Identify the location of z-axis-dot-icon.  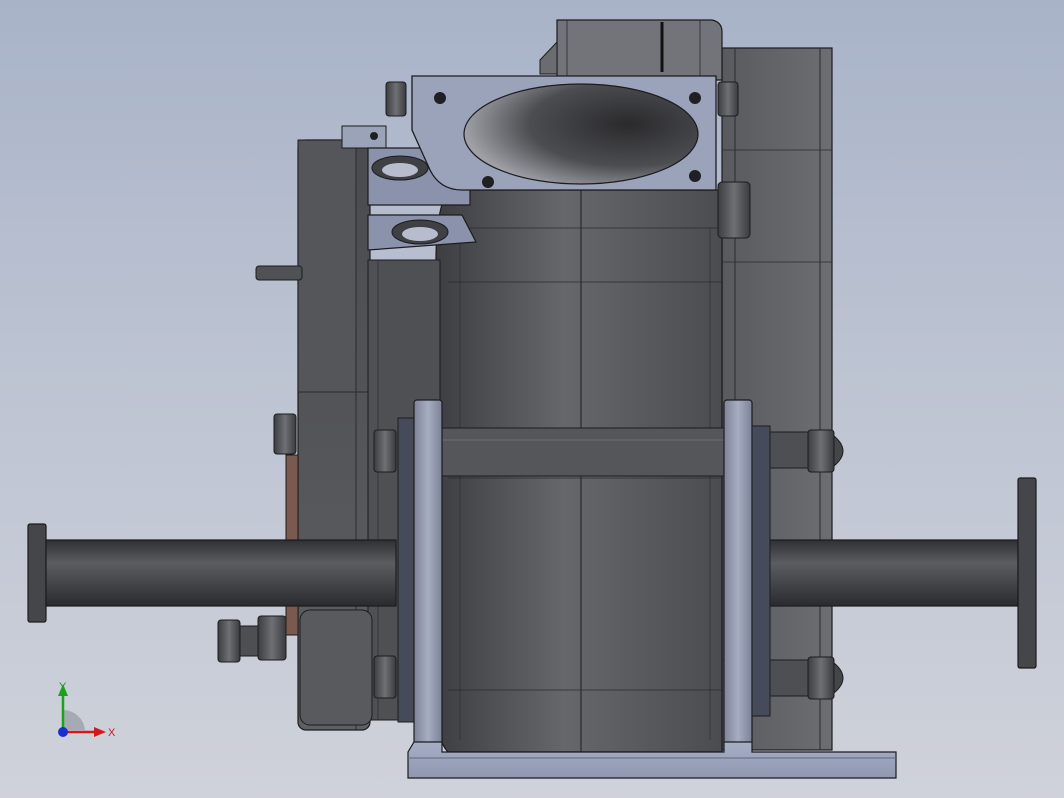
(63, 732).